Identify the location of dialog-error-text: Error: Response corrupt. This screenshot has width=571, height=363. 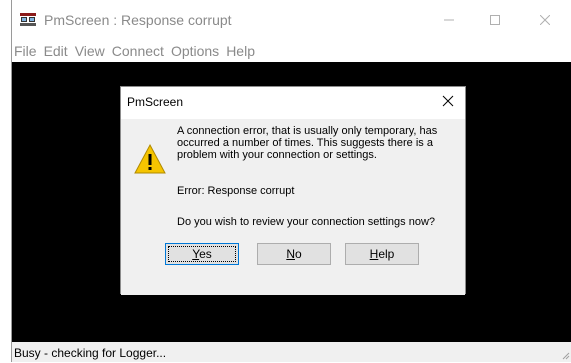
(236, 191).